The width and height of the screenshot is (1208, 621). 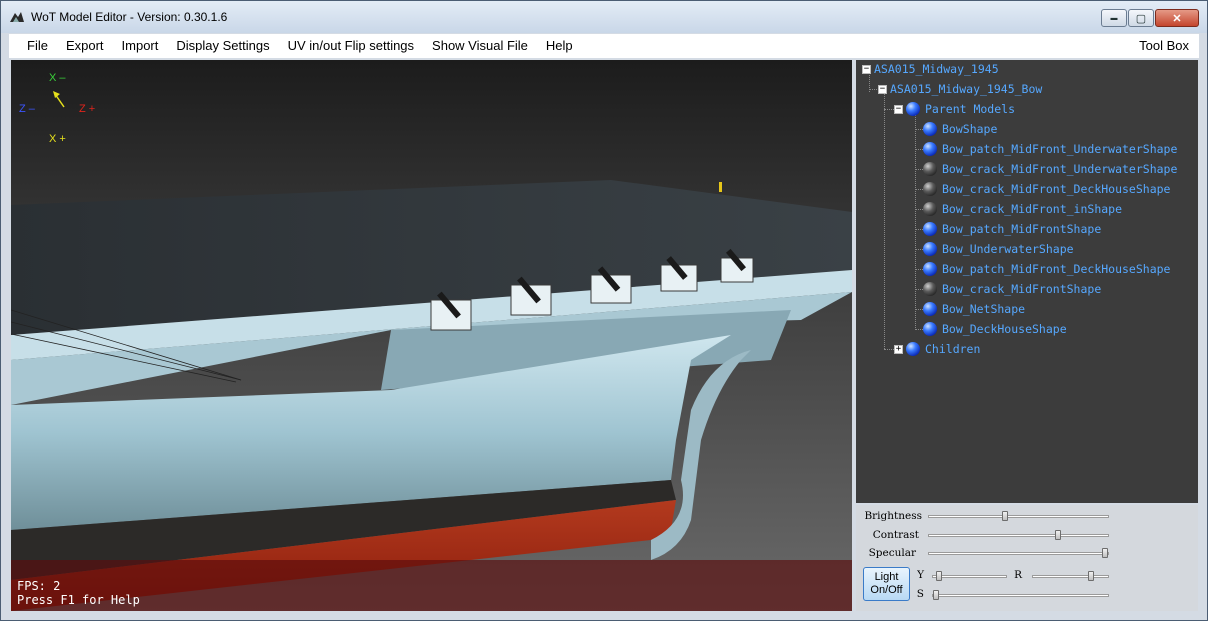 I want to click on light-toggle-button: Light On/Off, so click(x=886, y=584).